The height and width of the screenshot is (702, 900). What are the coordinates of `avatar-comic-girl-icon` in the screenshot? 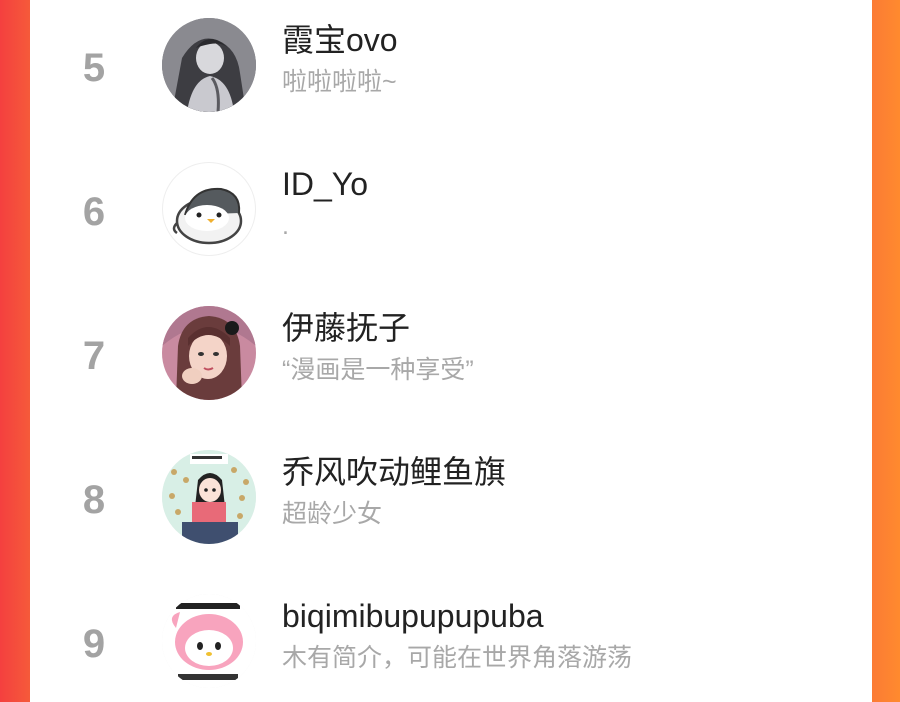 It's located at (209, 497).